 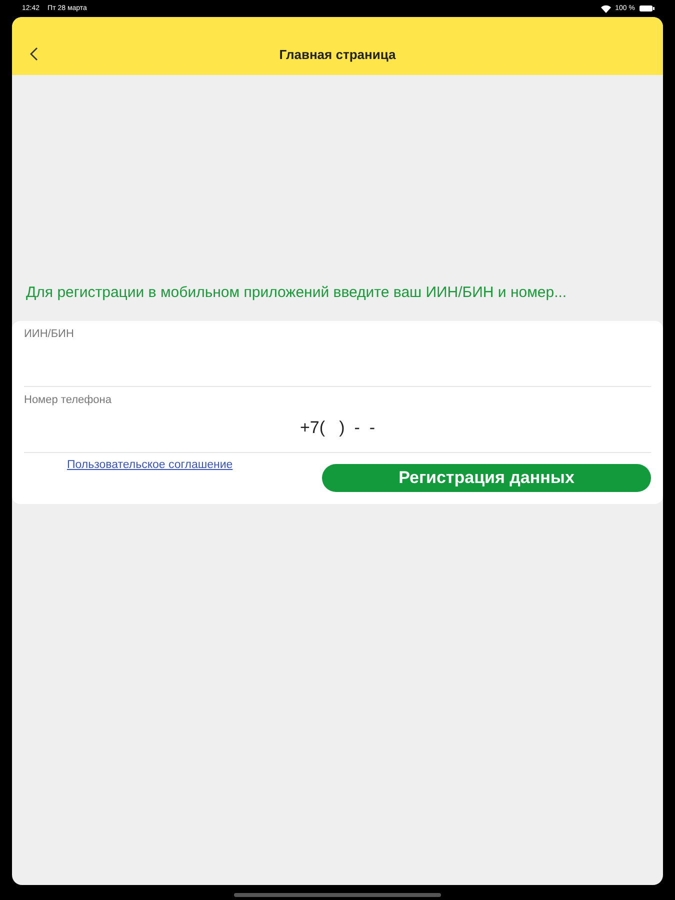 I want to click on input-field: +7( ) - -, so click(x=337, y=428).